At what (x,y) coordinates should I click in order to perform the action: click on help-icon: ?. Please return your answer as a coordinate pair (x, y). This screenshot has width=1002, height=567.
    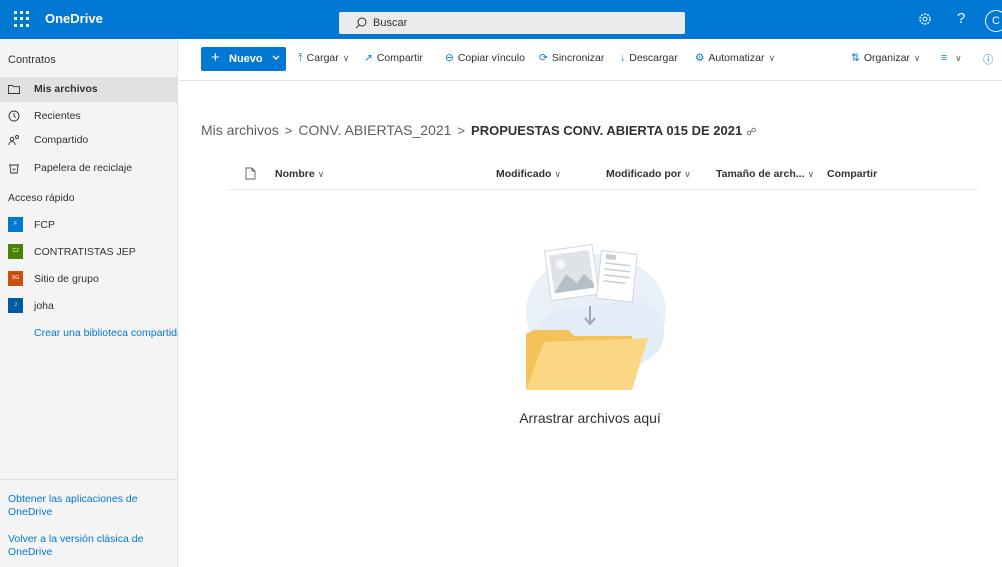
    Looking at the image, I should click on (961, 18).